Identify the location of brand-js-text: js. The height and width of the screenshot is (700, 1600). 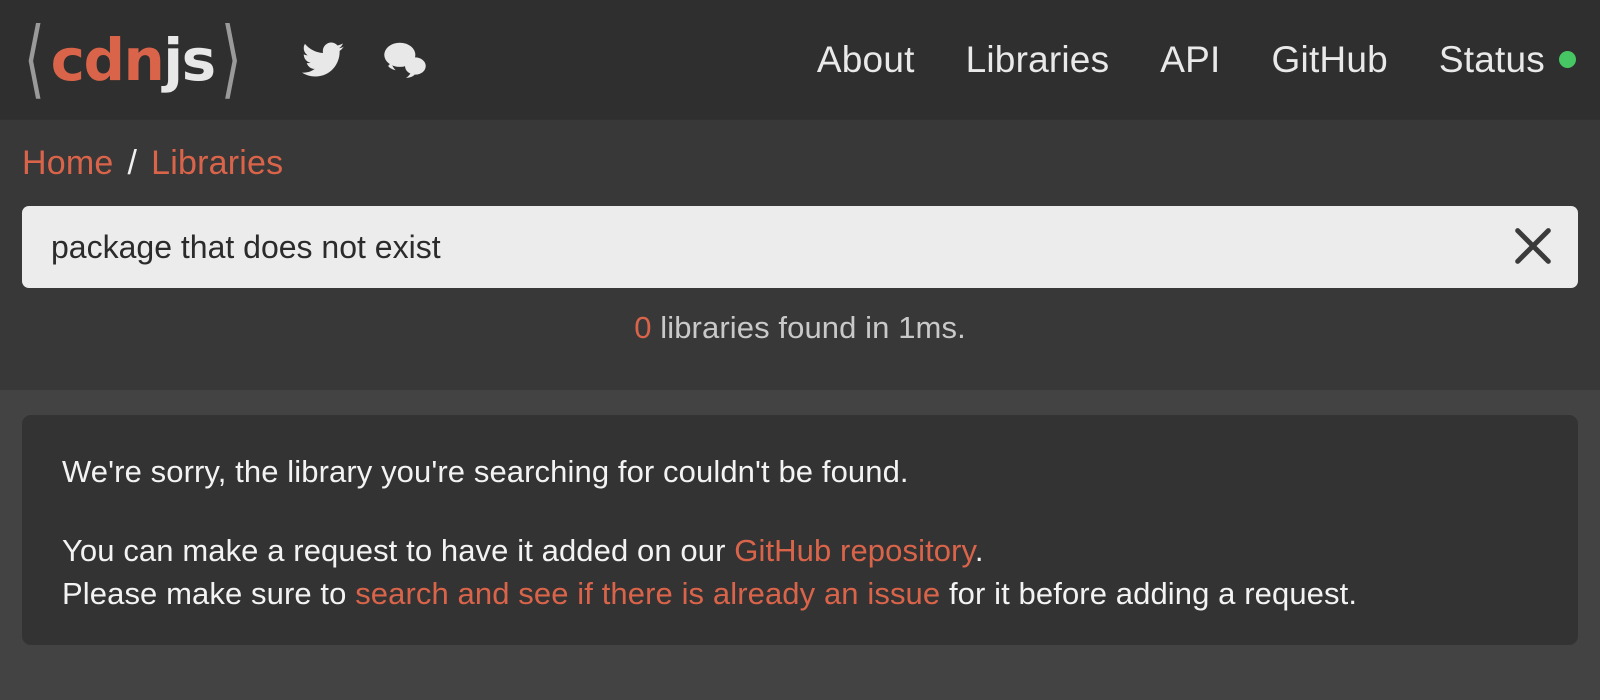
(189, 59).